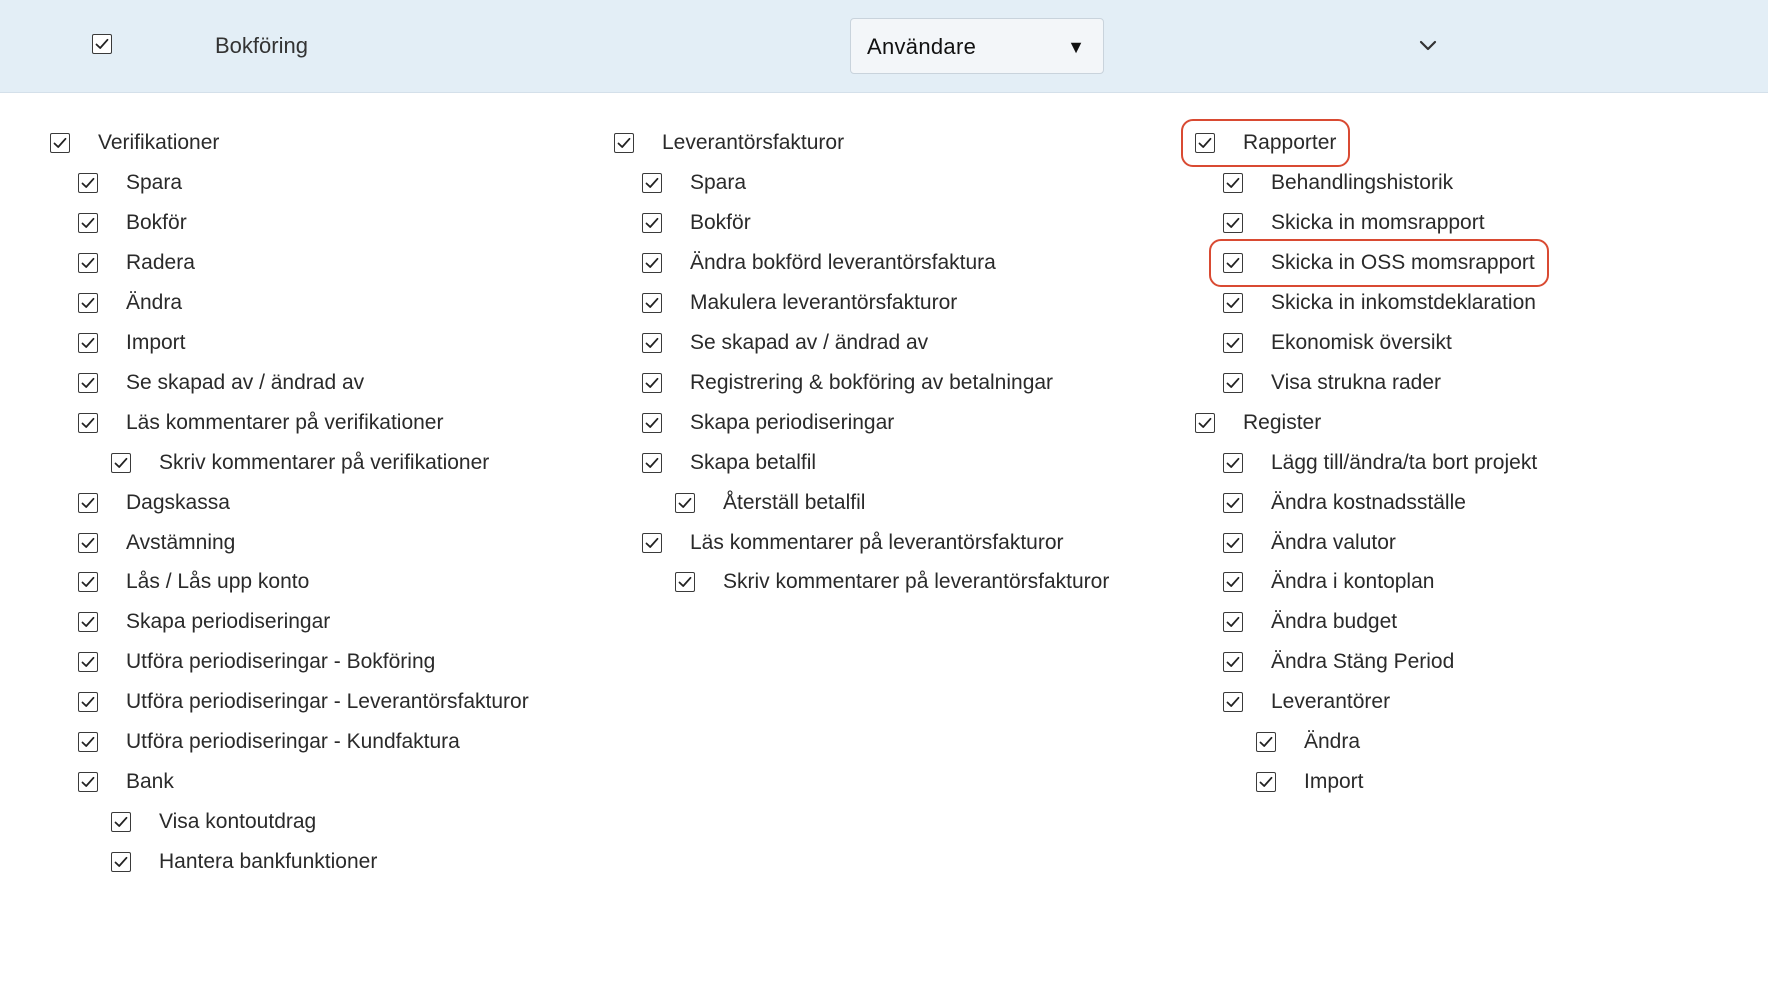 This screenshot has height=1008, width=1768. What do you see at coordinates (1333, 542) in the screenshot?
I see `permission-label: Ändra valutor` at bounding box center [1333, 542].